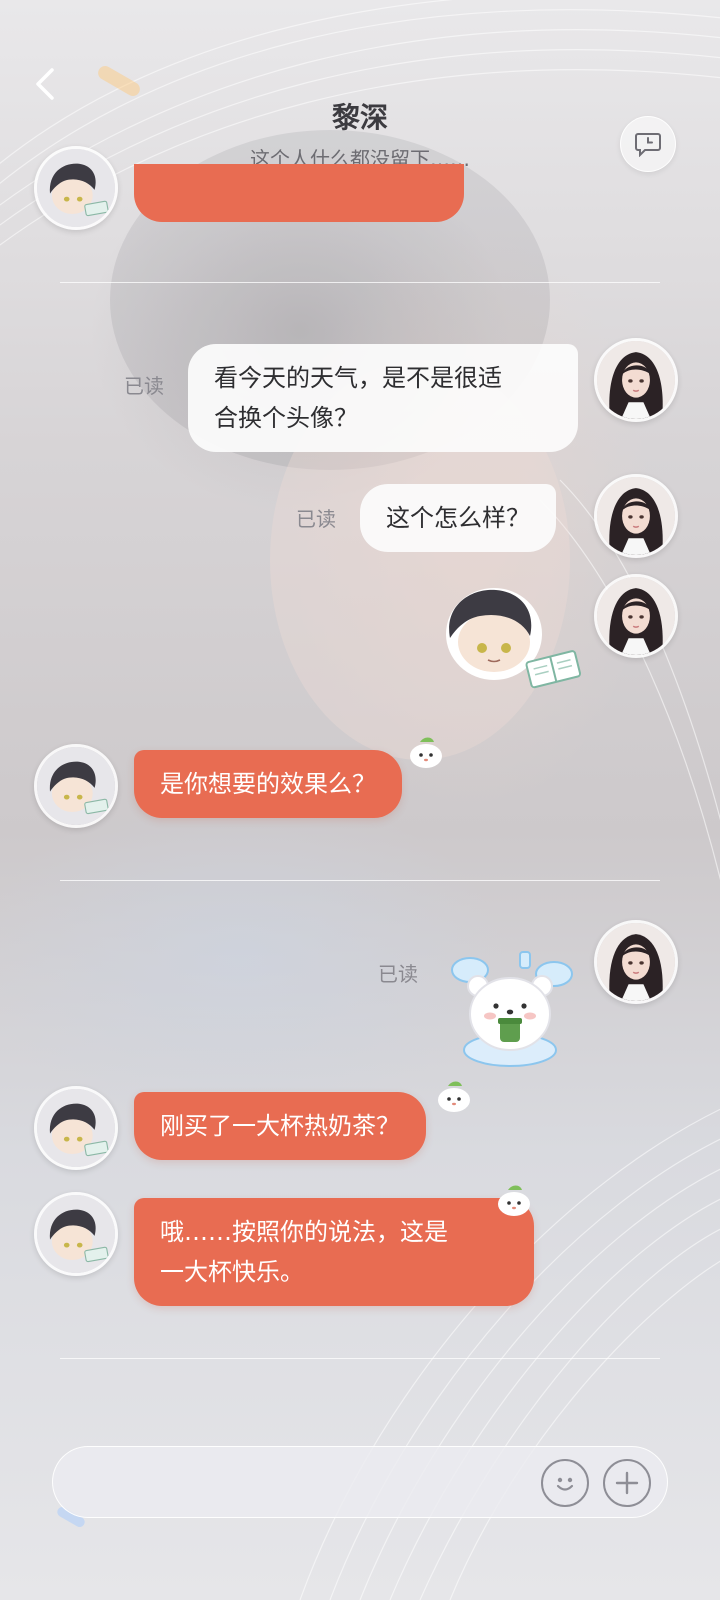 Image resolution: width=720 pixels, height=1600 pixels. Describe the element at coordinates (512, 1010) in the screenshot. I see `bear-holding-cup-sticker` at that location.